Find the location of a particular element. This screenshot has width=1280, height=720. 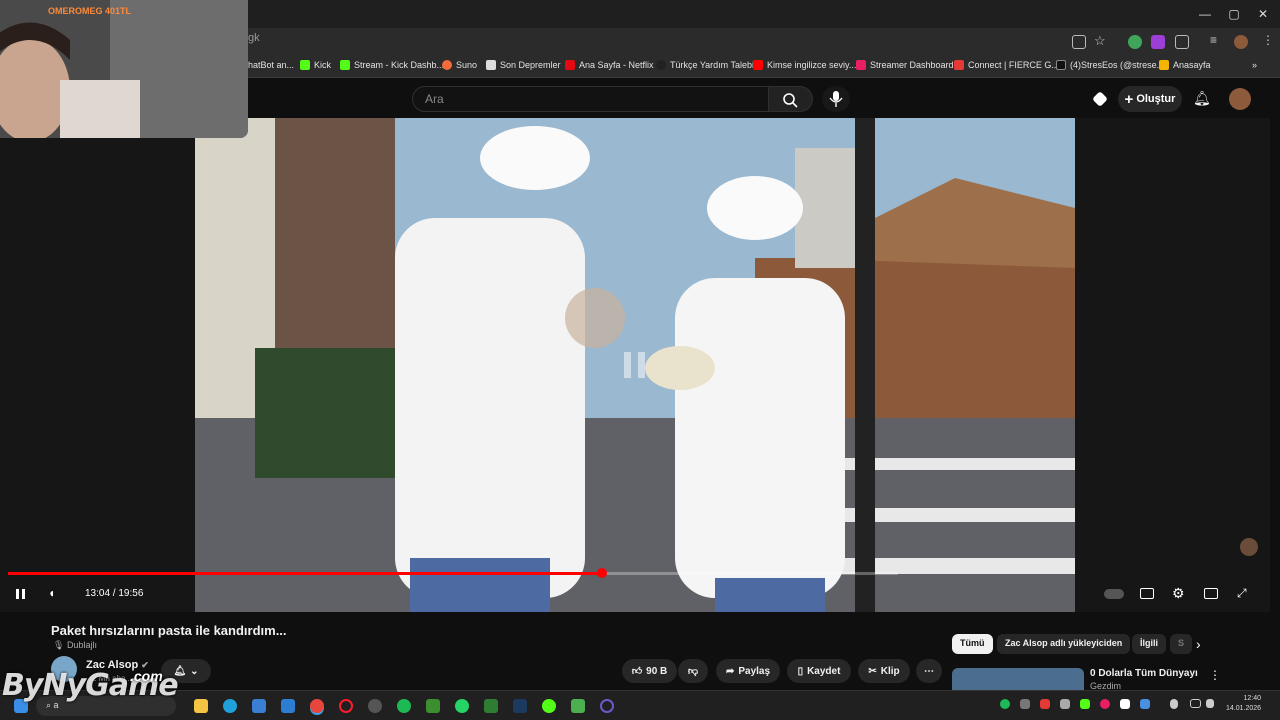

bookmark-item: Son Depremler is located at coordinates (523, 65).